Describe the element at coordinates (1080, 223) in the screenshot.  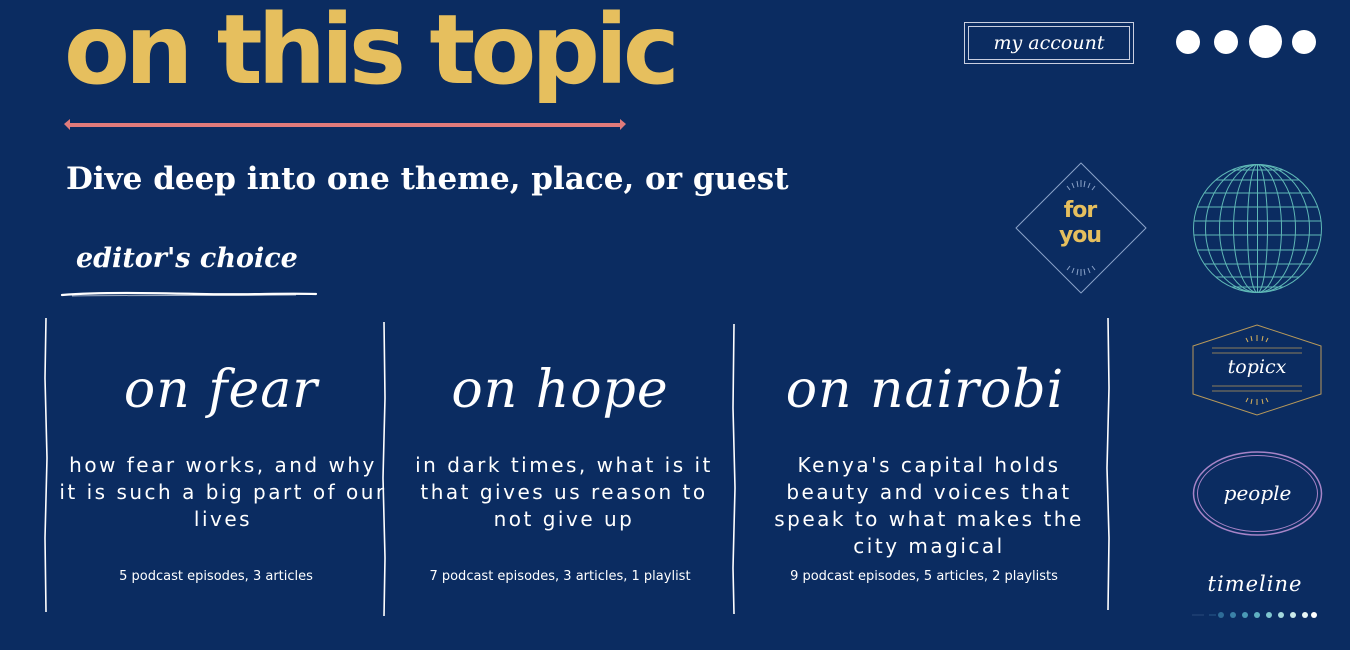
I see `for-you-label: for you` at that location.